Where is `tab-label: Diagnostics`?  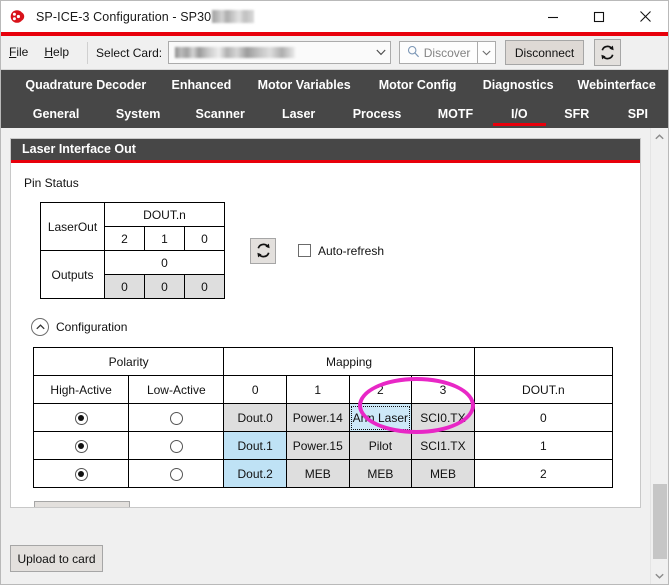 tab-label: Diagnostics is located at coordinates (518, 84).